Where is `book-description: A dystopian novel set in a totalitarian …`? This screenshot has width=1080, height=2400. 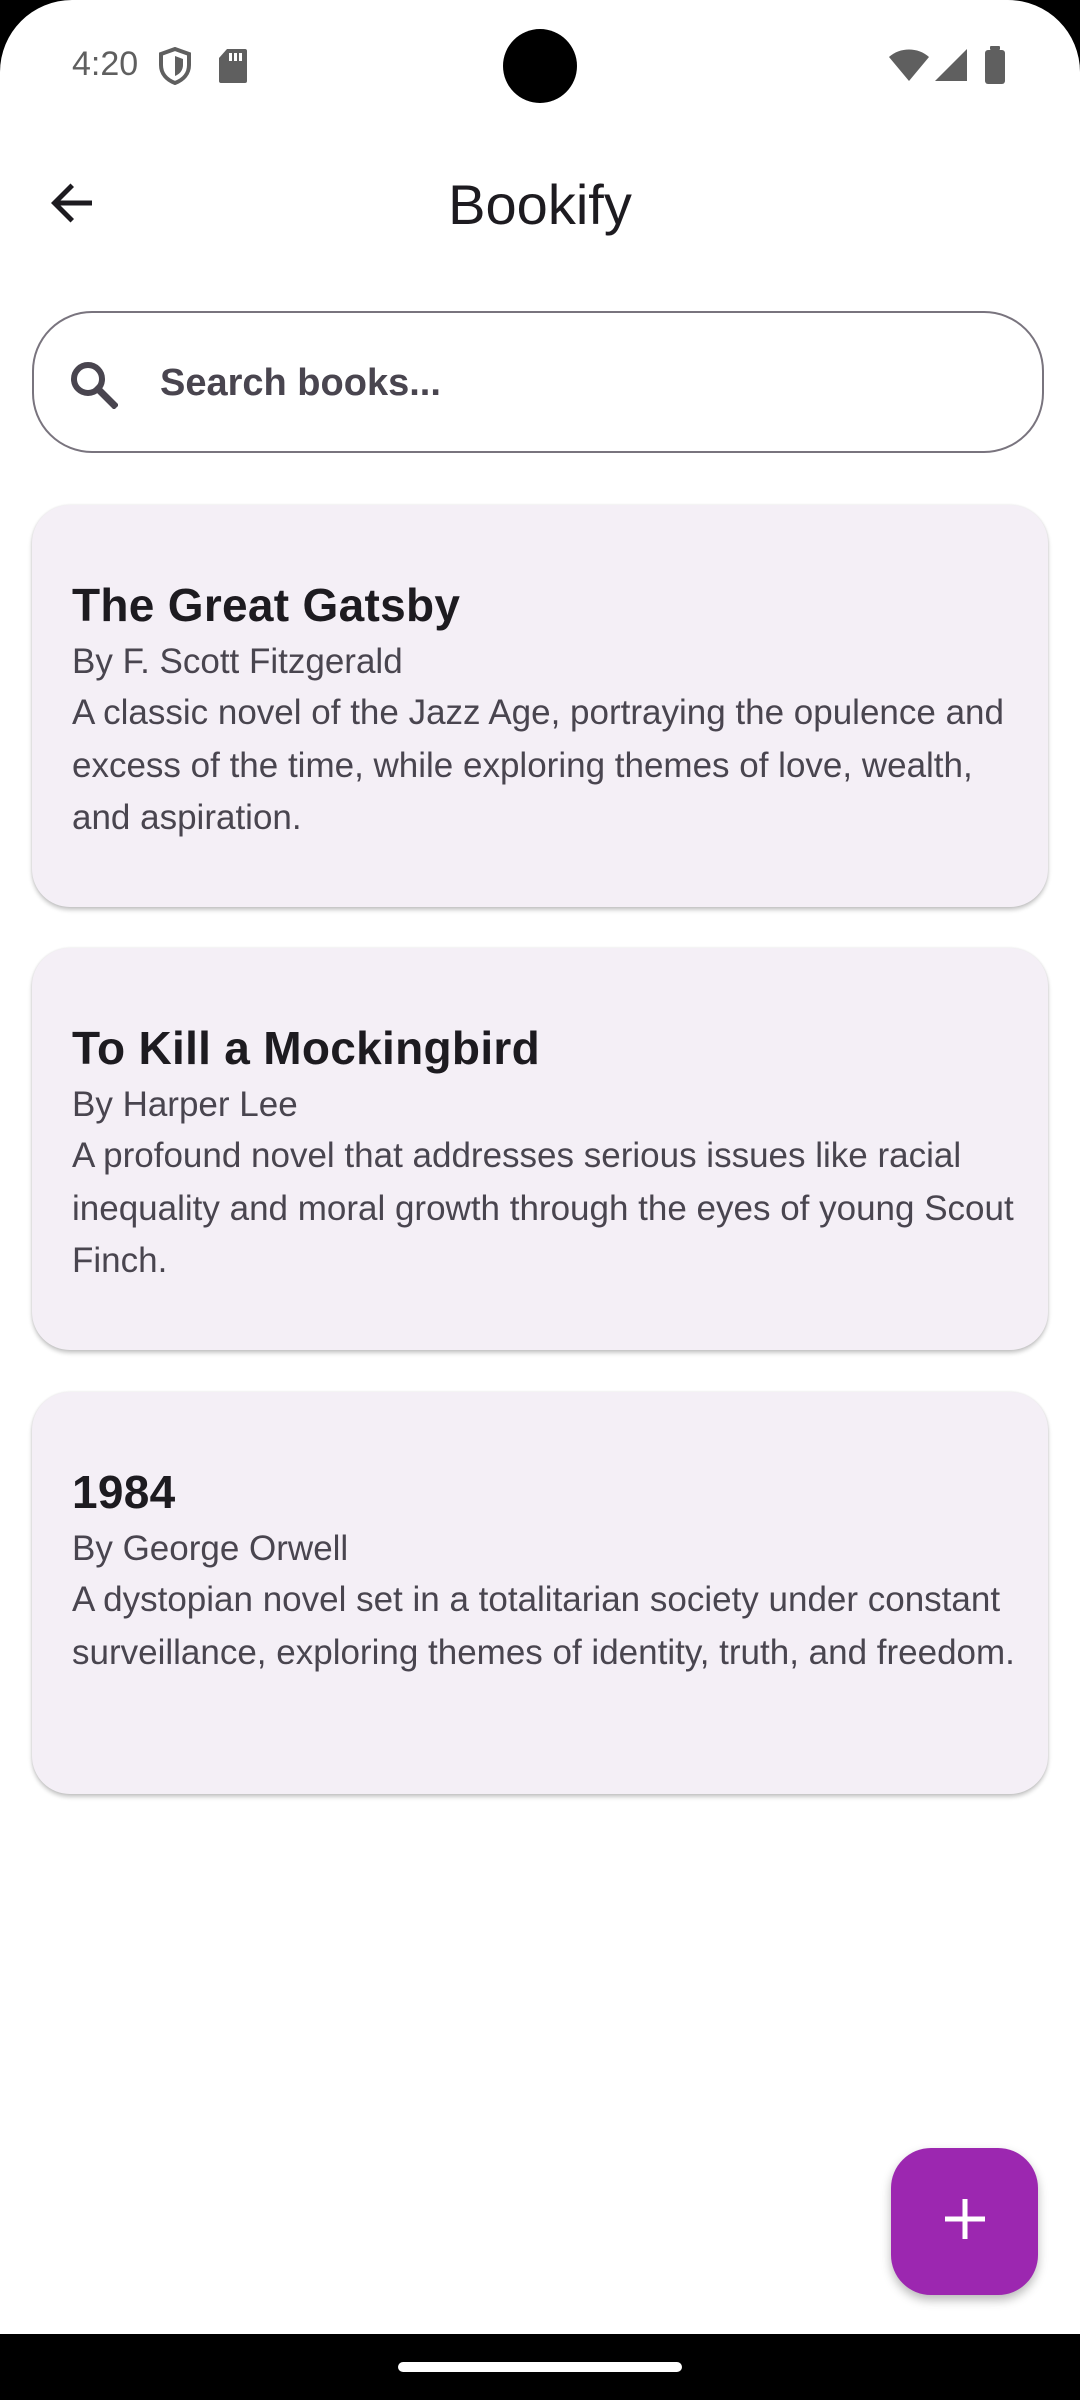 book-description: A dystopian novel set in a totalitarian … is located at coordinates (543, 1626).